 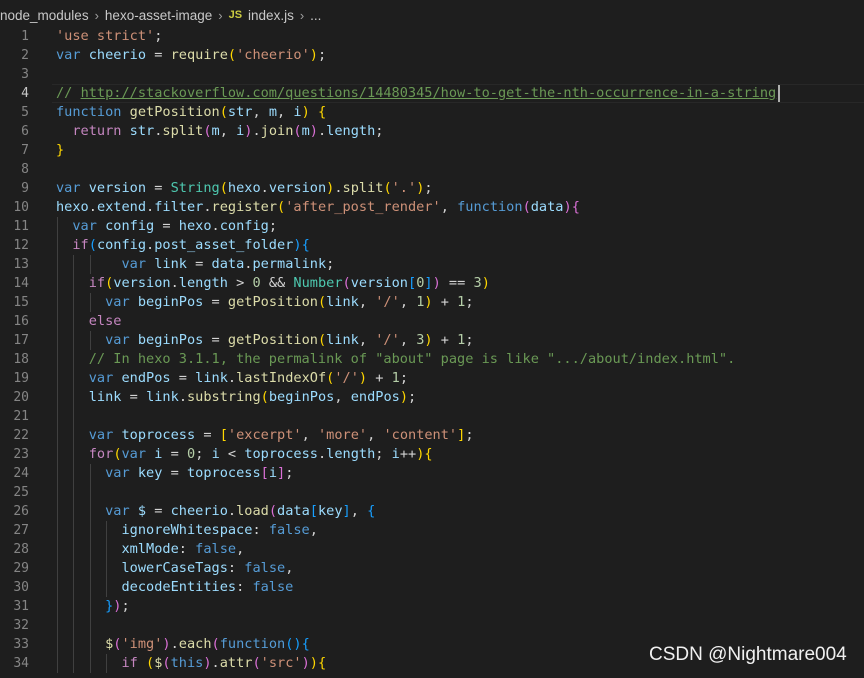 What do you see at coordinates (432, 74) in the screenshot?
I see `code-line: 3` at bounding box center [432, 74].